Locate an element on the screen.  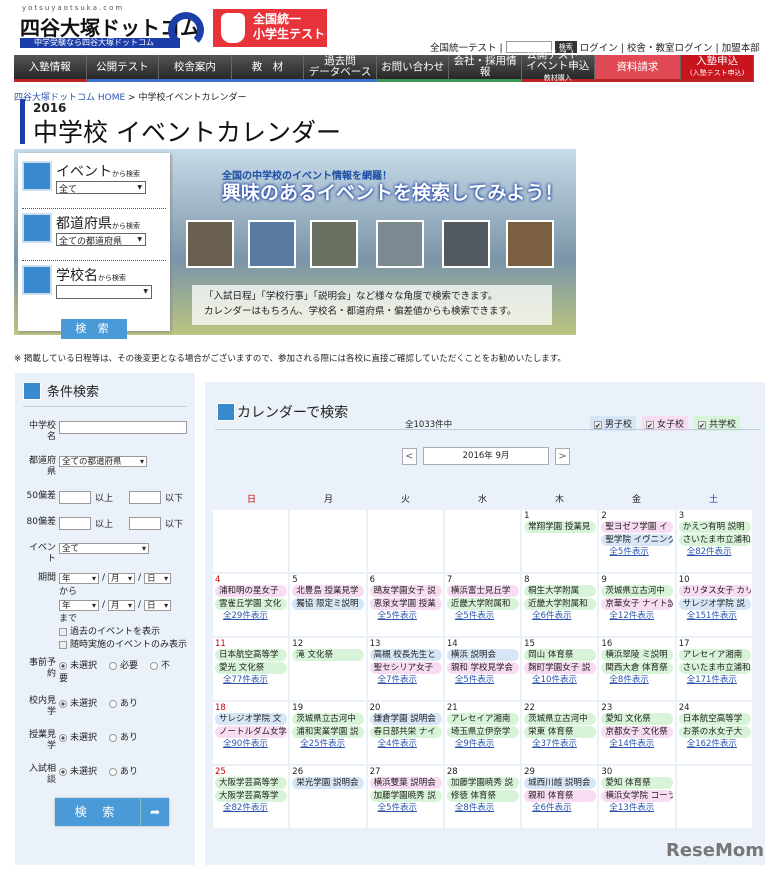
event-item: 近畿大学附属和 is located at coordinates (482, 604).